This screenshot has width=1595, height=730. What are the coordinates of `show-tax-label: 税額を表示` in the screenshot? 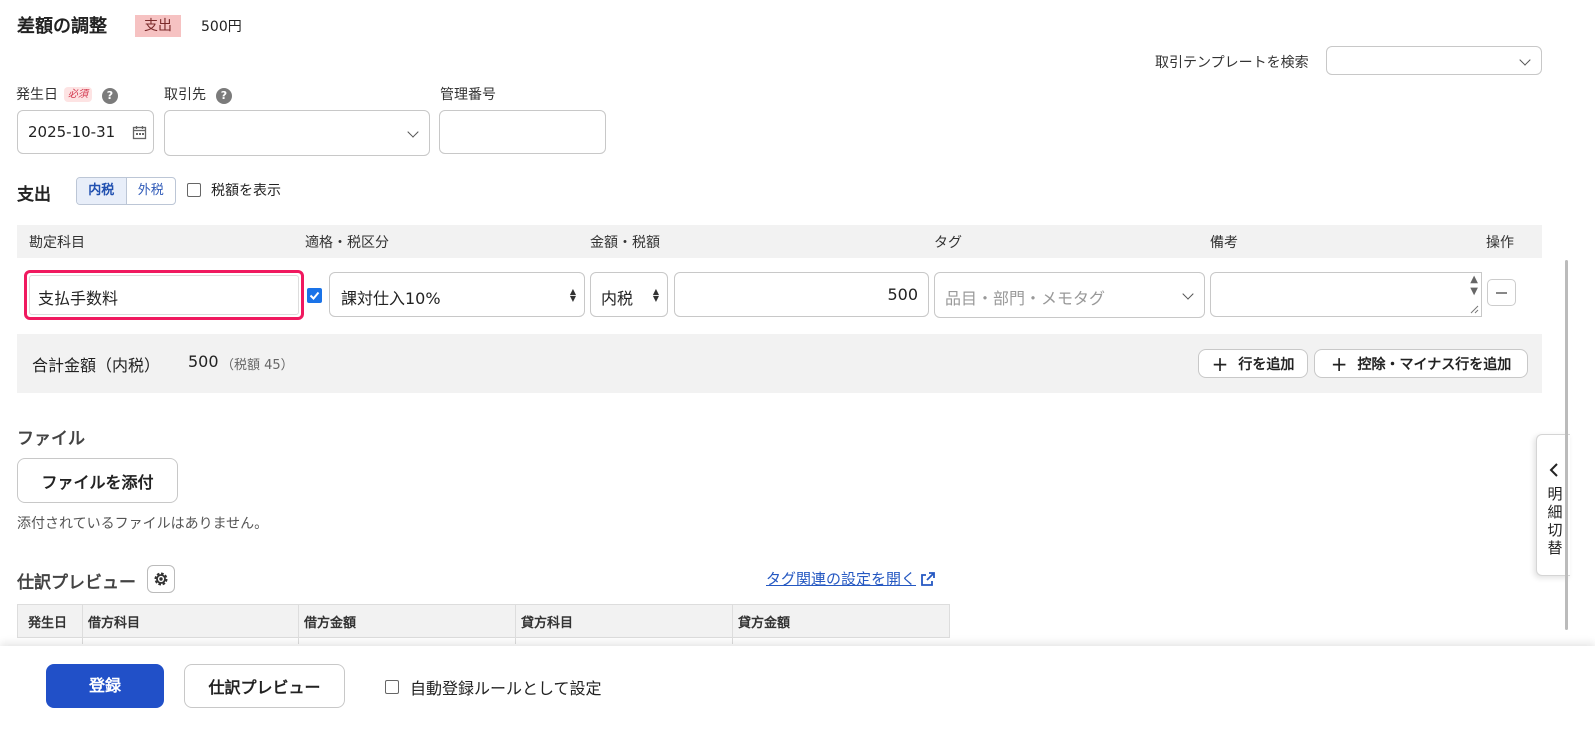 It's located at (246, 191).